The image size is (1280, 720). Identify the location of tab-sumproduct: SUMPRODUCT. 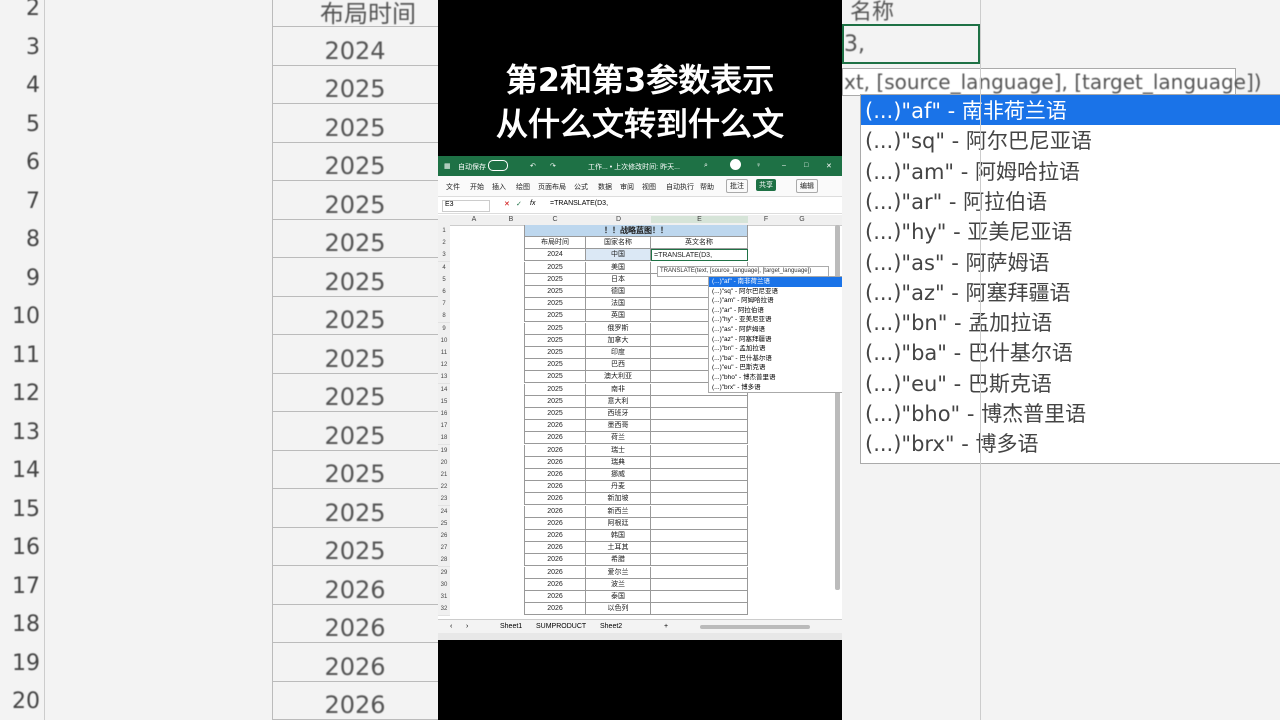
(561, 626).